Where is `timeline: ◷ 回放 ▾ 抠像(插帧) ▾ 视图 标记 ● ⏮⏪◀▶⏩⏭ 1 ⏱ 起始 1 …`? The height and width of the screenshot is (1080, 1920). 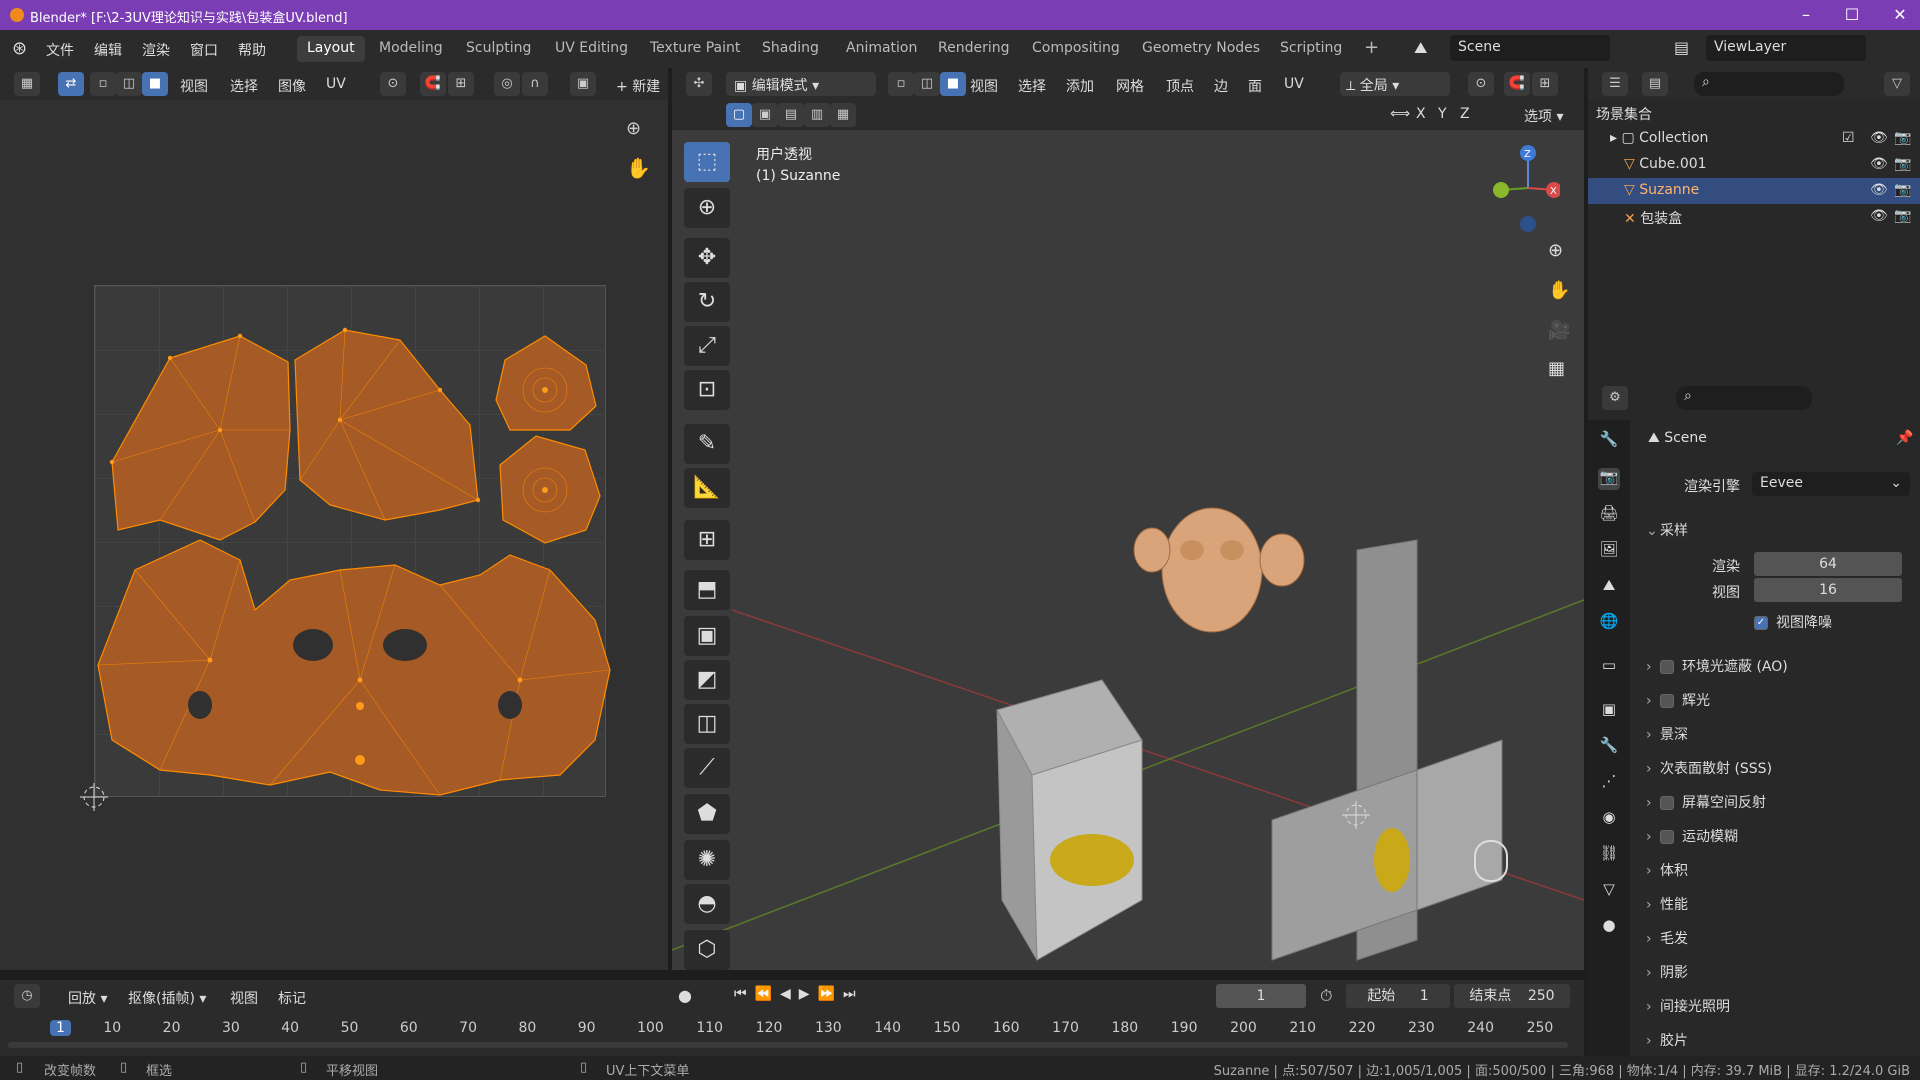 timeline: ◷ 回放 ▾ 抠像(插帧) ▾ 视图 标记 ● ⏮⏪◀▶⏩⏭ 1 ⏱ 起始 1 … is located at coordinates (792, 1018).